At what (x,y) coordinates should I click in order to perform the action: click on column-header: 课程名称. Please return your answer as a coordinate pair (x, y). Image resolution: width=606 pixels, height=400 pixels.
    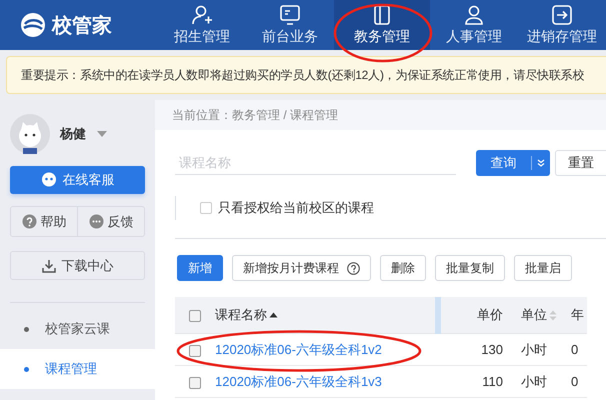
    Looking at the image, I should click on (241, 315).